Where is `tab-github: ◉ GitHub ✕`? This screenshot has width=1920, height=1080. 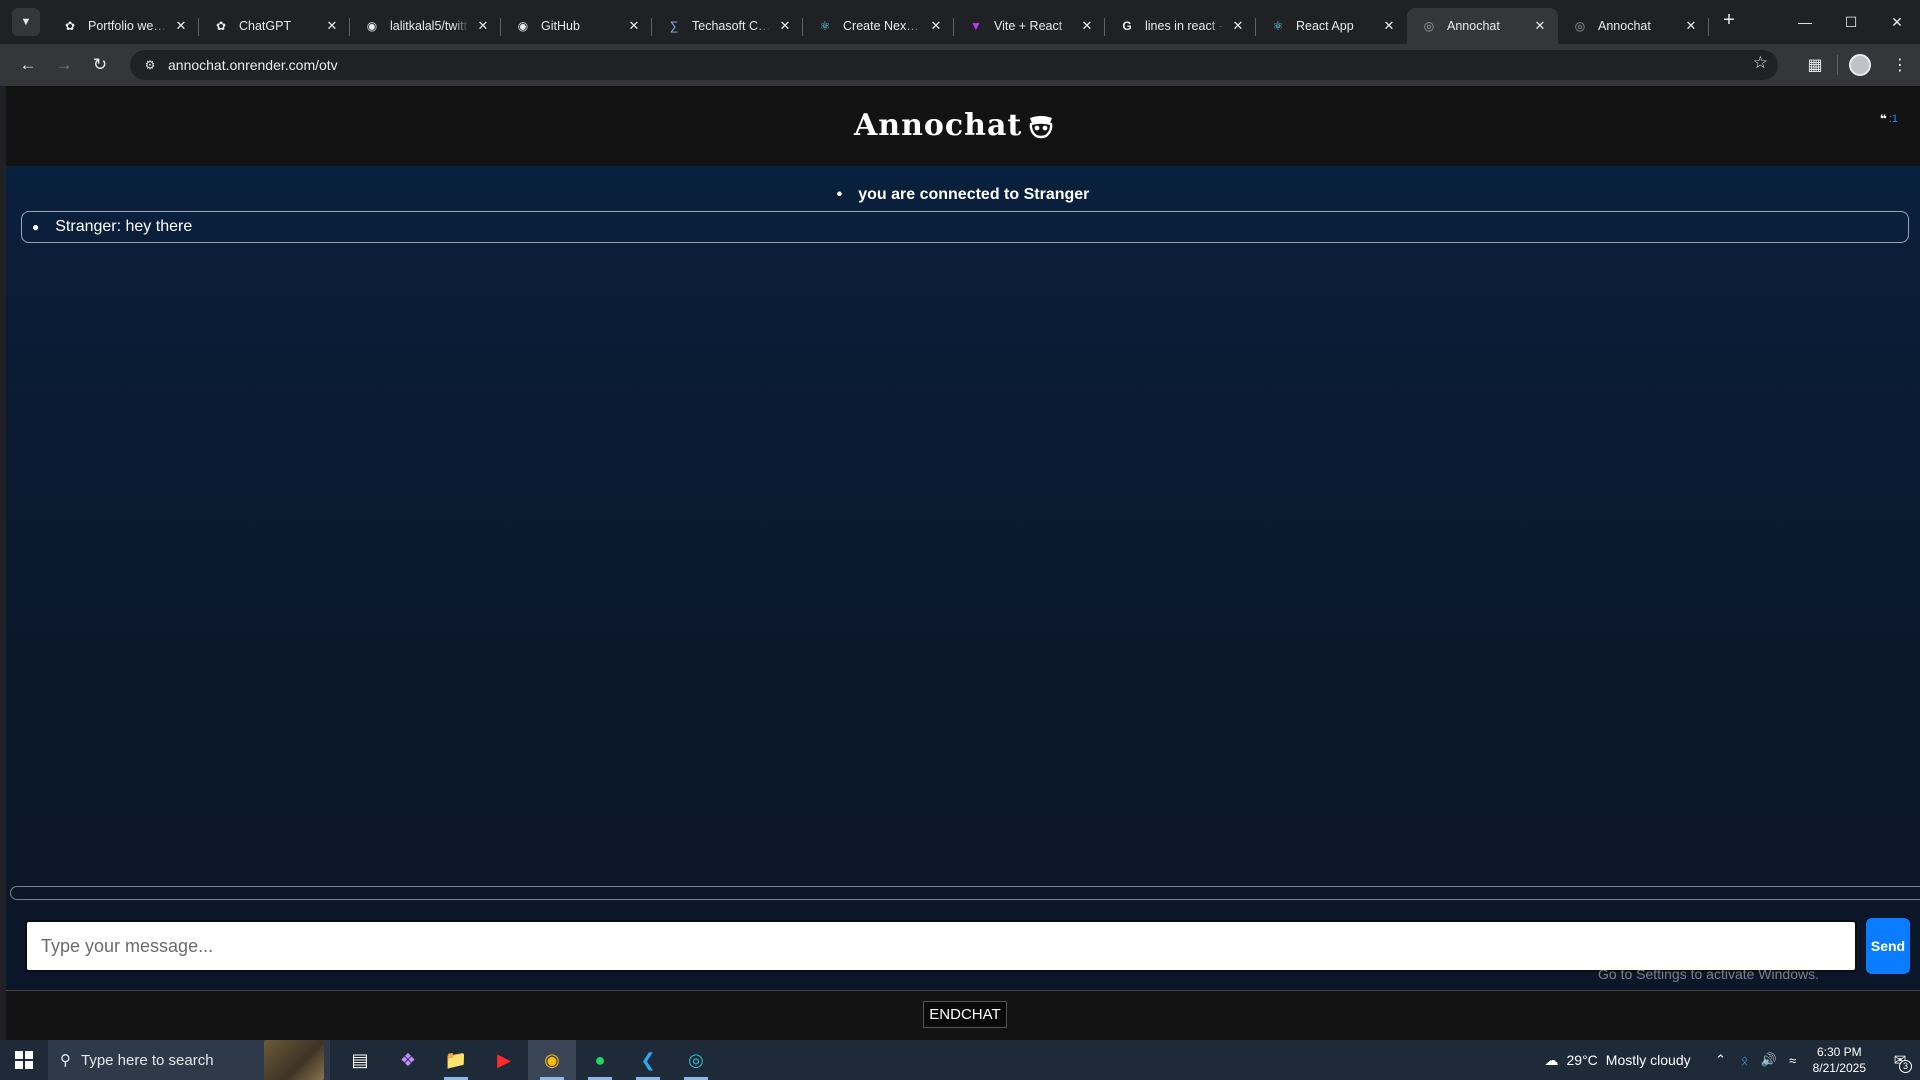 tab-github: ◉ GitHub ✕ is located at coordinates (576, 26).